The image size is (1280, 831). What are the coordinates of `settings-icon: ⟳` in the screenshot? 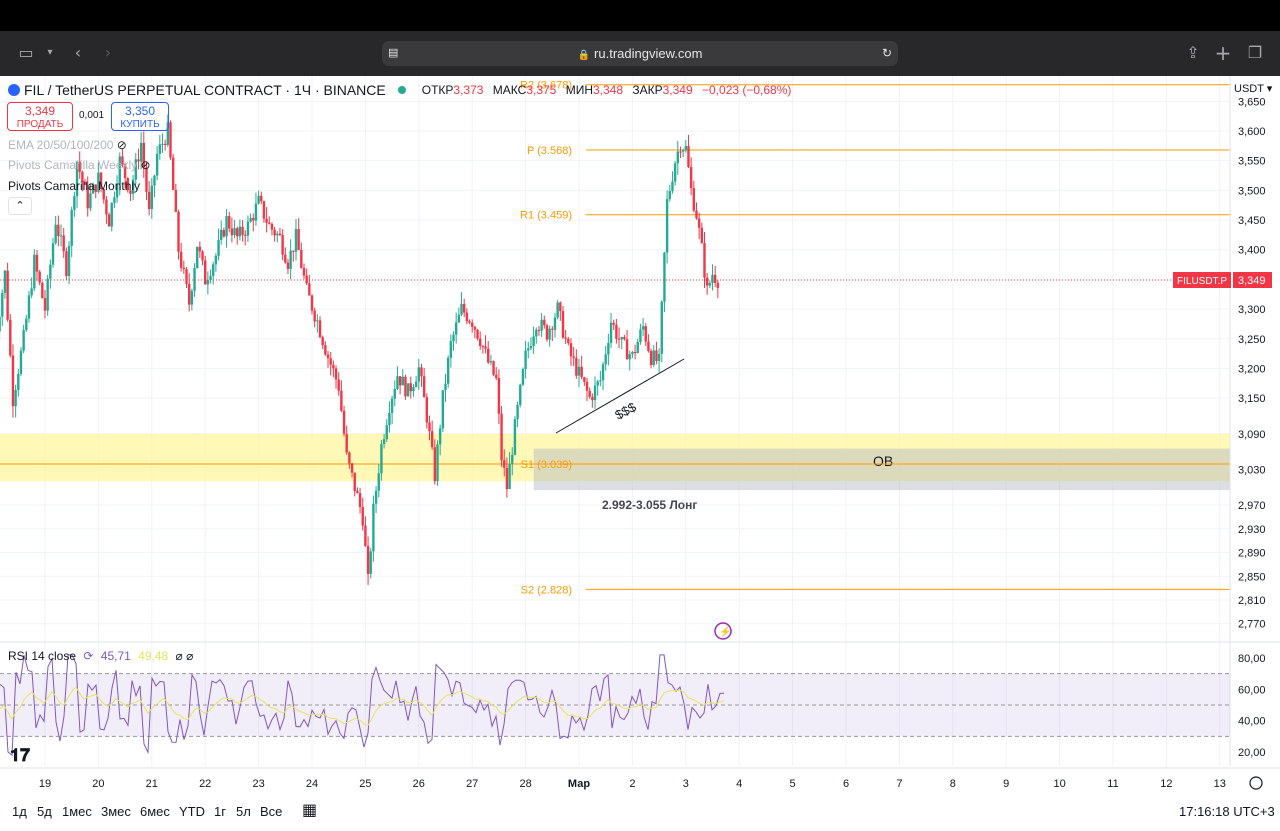 It's located at (88, 656).